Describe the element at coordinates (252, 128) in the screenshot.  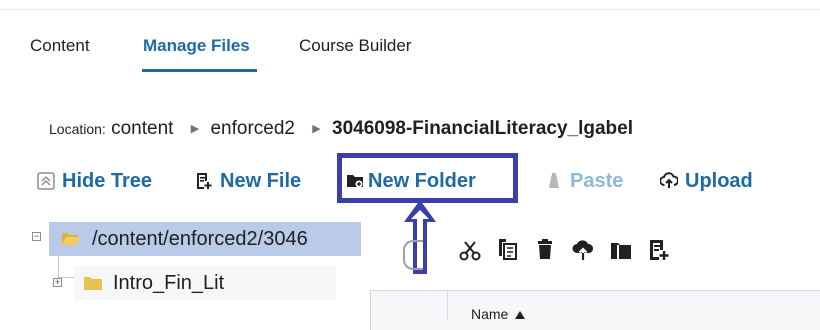
I see `breadcrumb-item-enforced2: enforced2` at that location.